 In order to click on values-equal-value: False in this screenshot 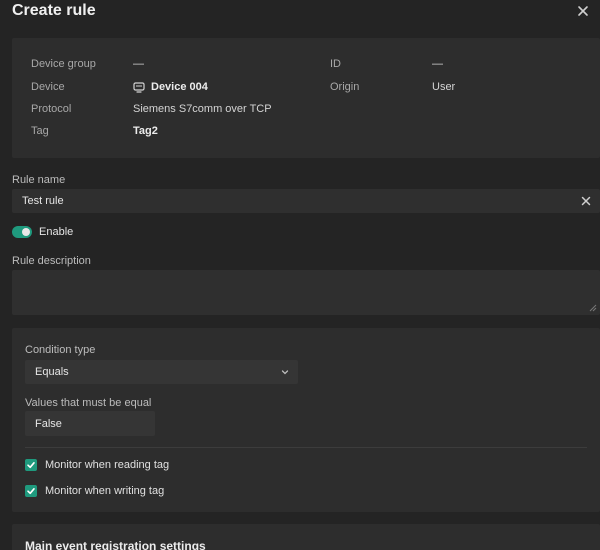, I will do `click(48, 424)`.